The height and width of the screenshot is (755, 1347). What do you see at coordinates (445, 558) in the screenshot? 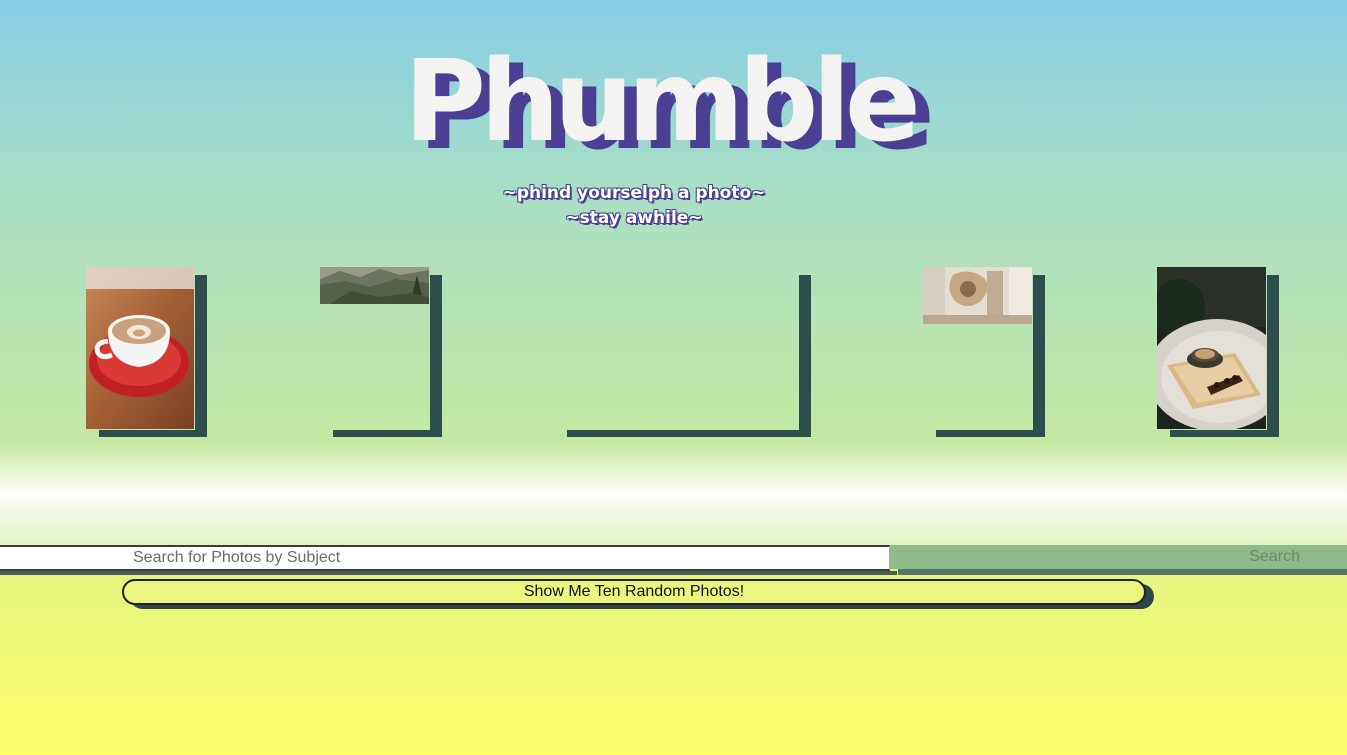
I see `search-input` at bounding box center [445, 558].